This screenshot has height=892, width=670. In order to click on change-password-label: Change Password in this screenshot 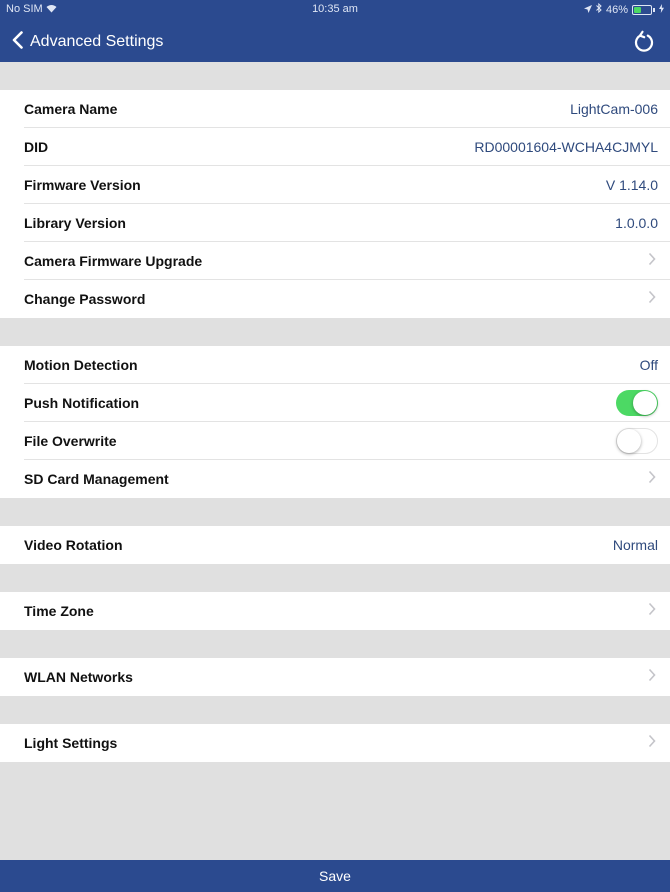, I will do `click(85, 299)`.